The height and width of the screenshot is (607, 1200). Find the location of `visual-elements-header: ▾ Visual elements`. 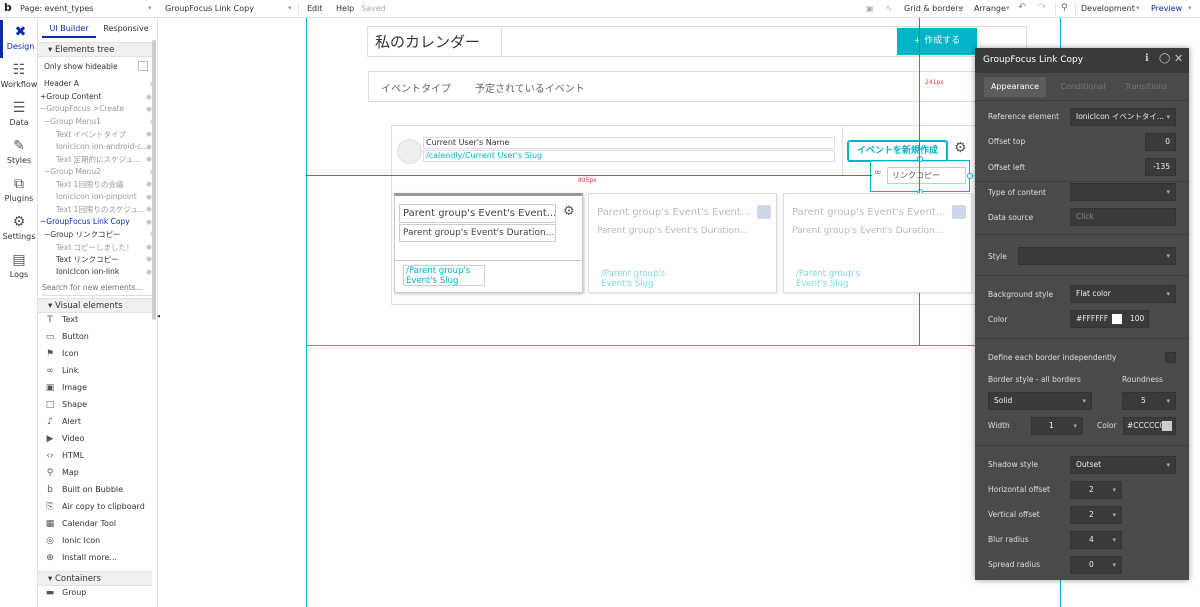

visual-elements-header: ▾ Visual elements is located at coordinates (95, 305).